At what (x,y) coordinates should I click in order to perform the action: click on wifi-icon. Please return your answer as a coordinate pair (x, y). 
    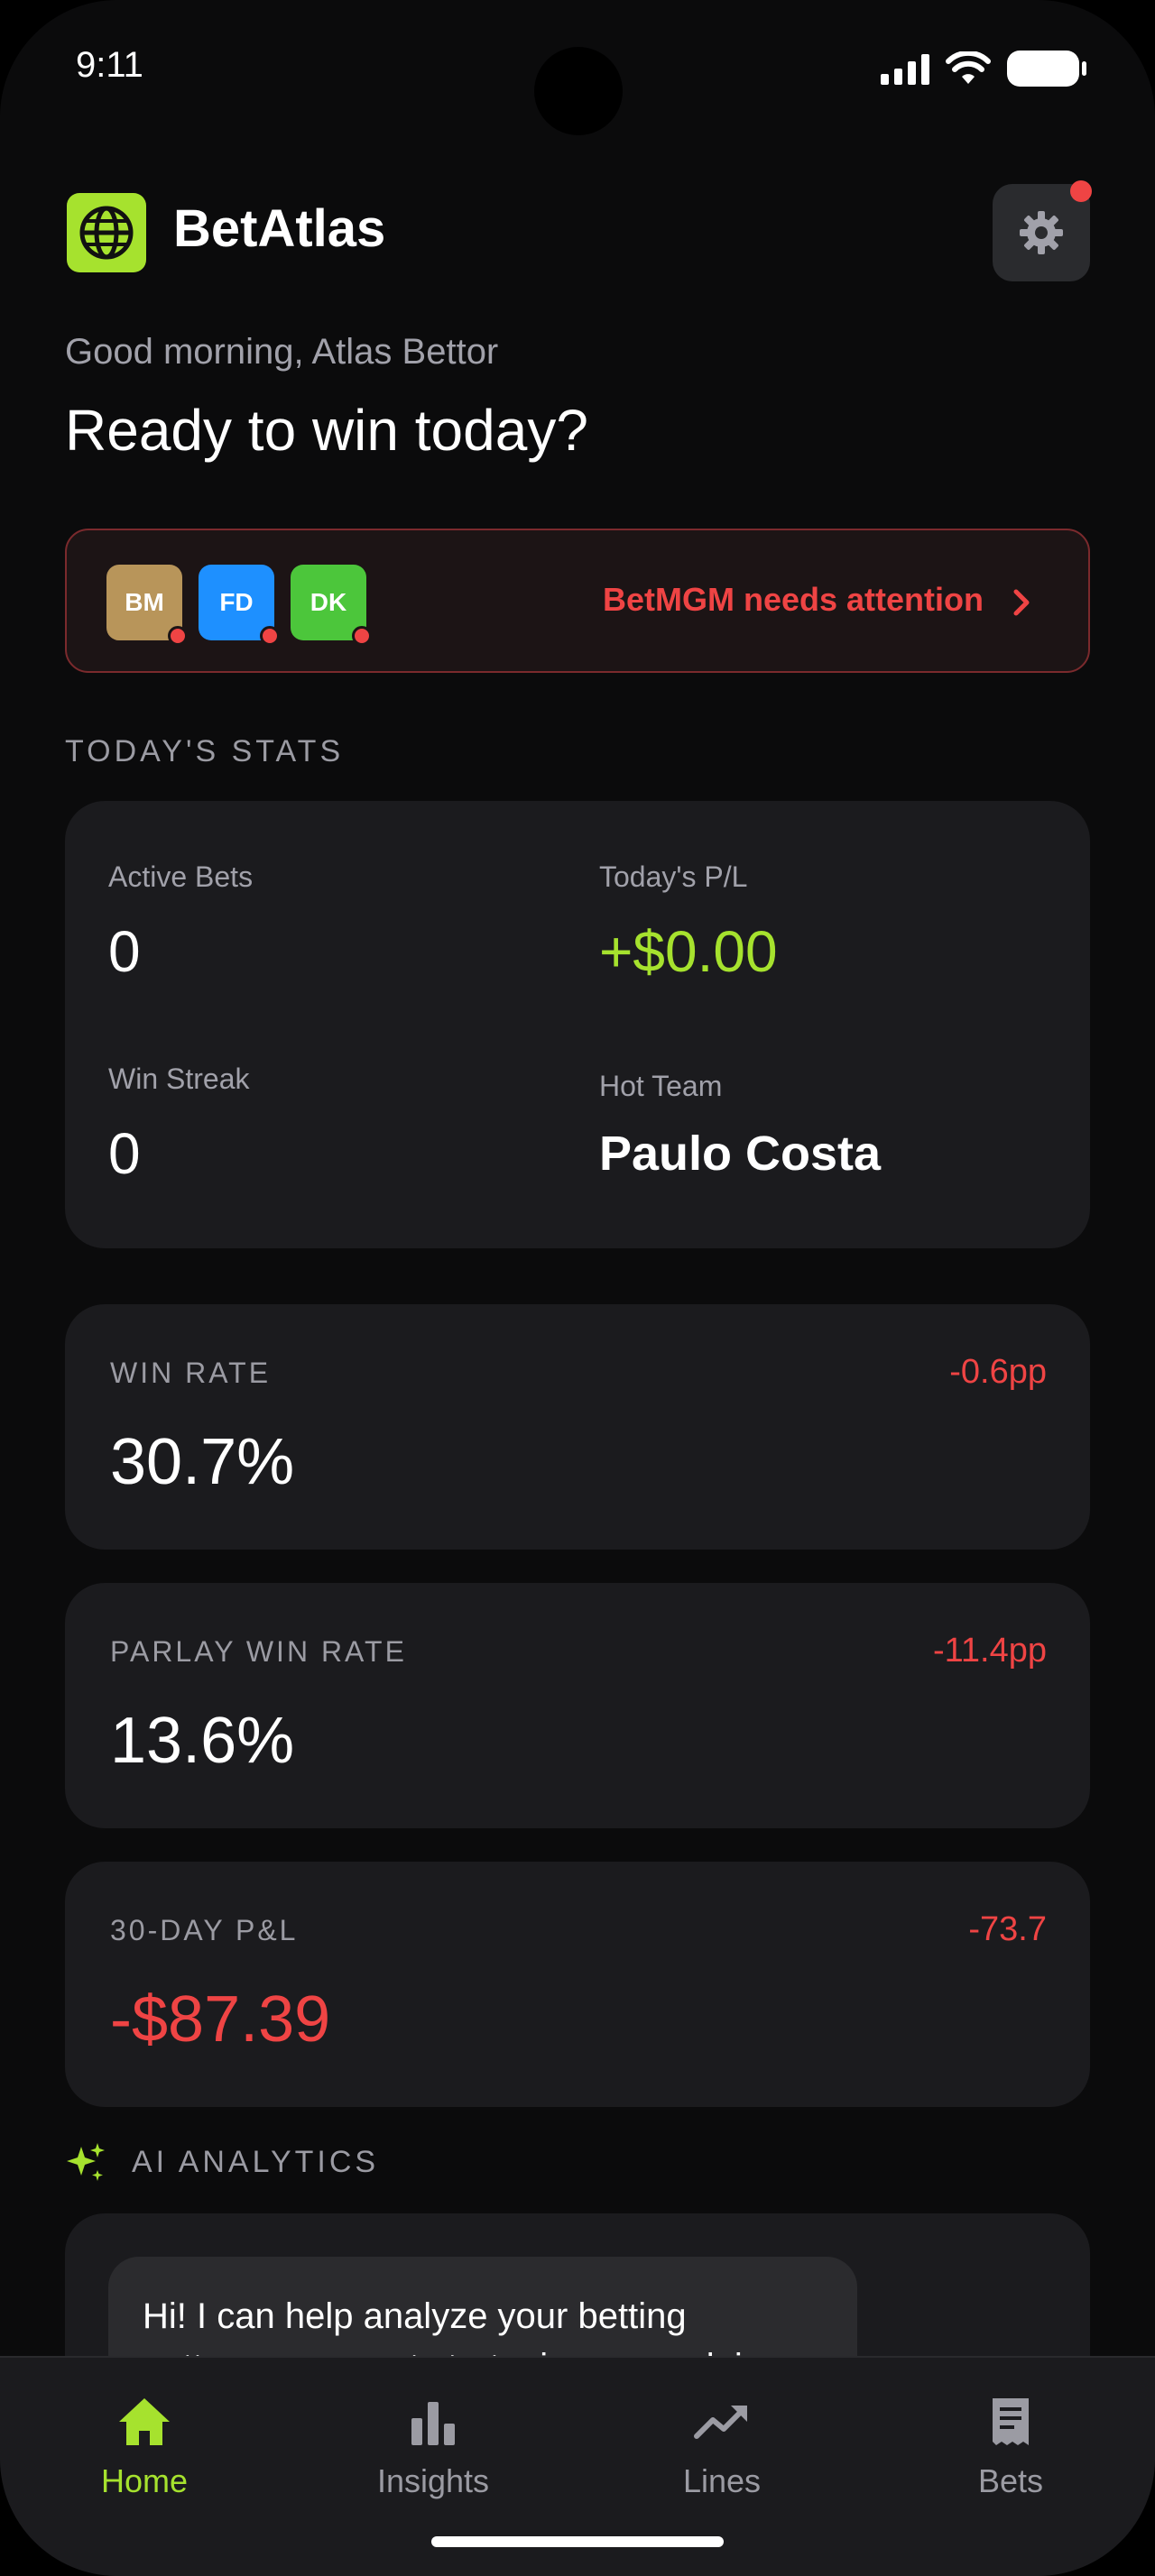
    Looking at the image, I should click on (968, 68).